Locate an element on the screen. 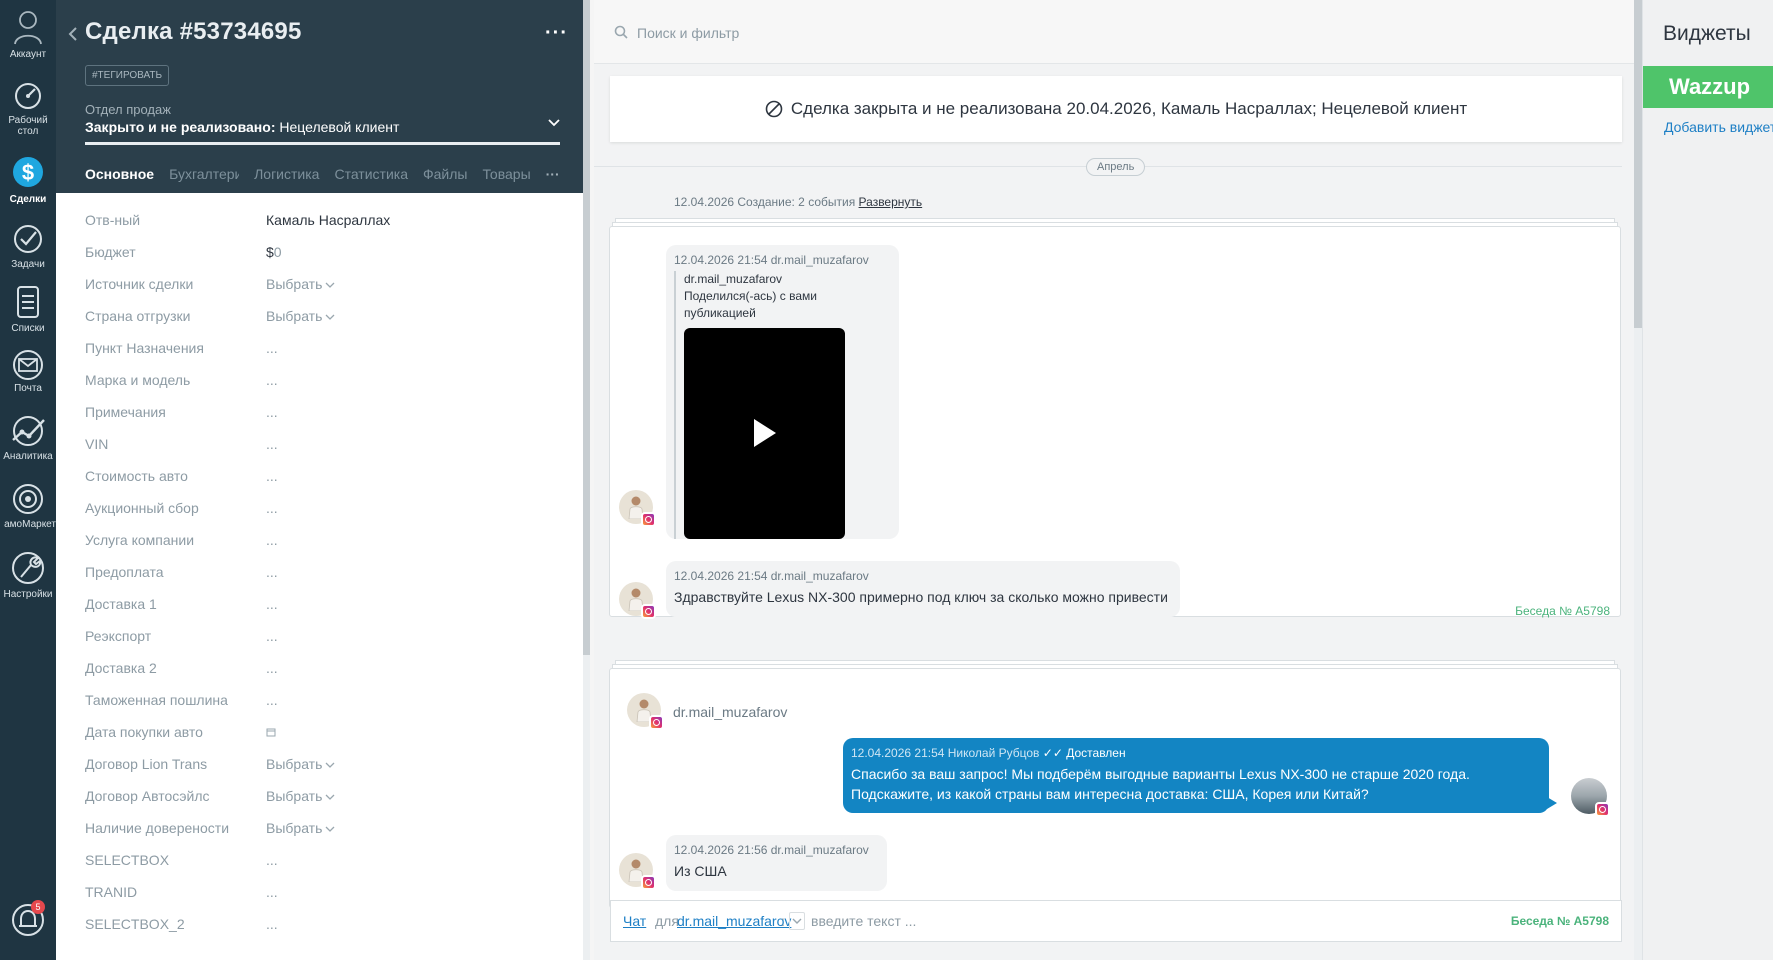  chat-type-link: Чат is located at coordinates (634, 921).